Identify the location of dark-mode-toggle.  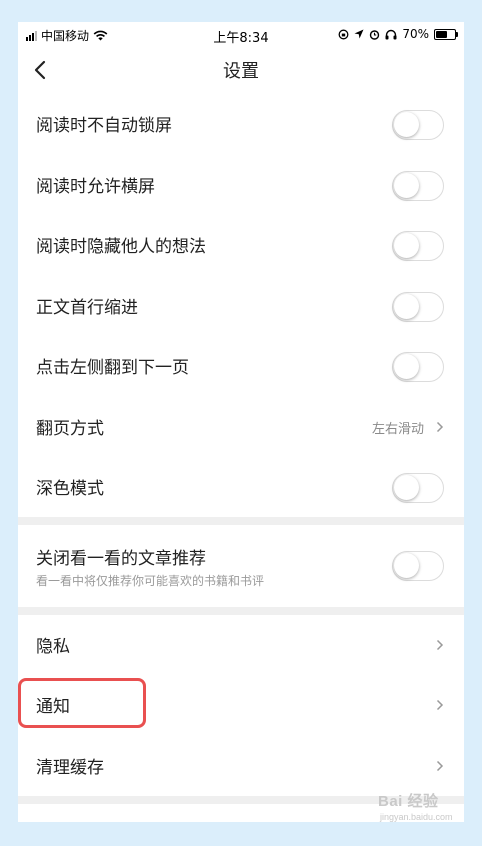
(418, 488).